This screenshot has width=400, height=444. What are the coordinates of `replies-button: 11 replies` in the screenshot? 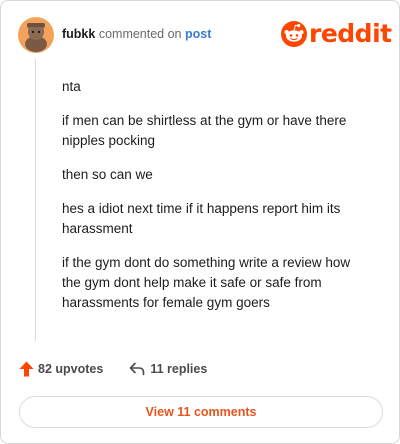 It's located at (168, 369).